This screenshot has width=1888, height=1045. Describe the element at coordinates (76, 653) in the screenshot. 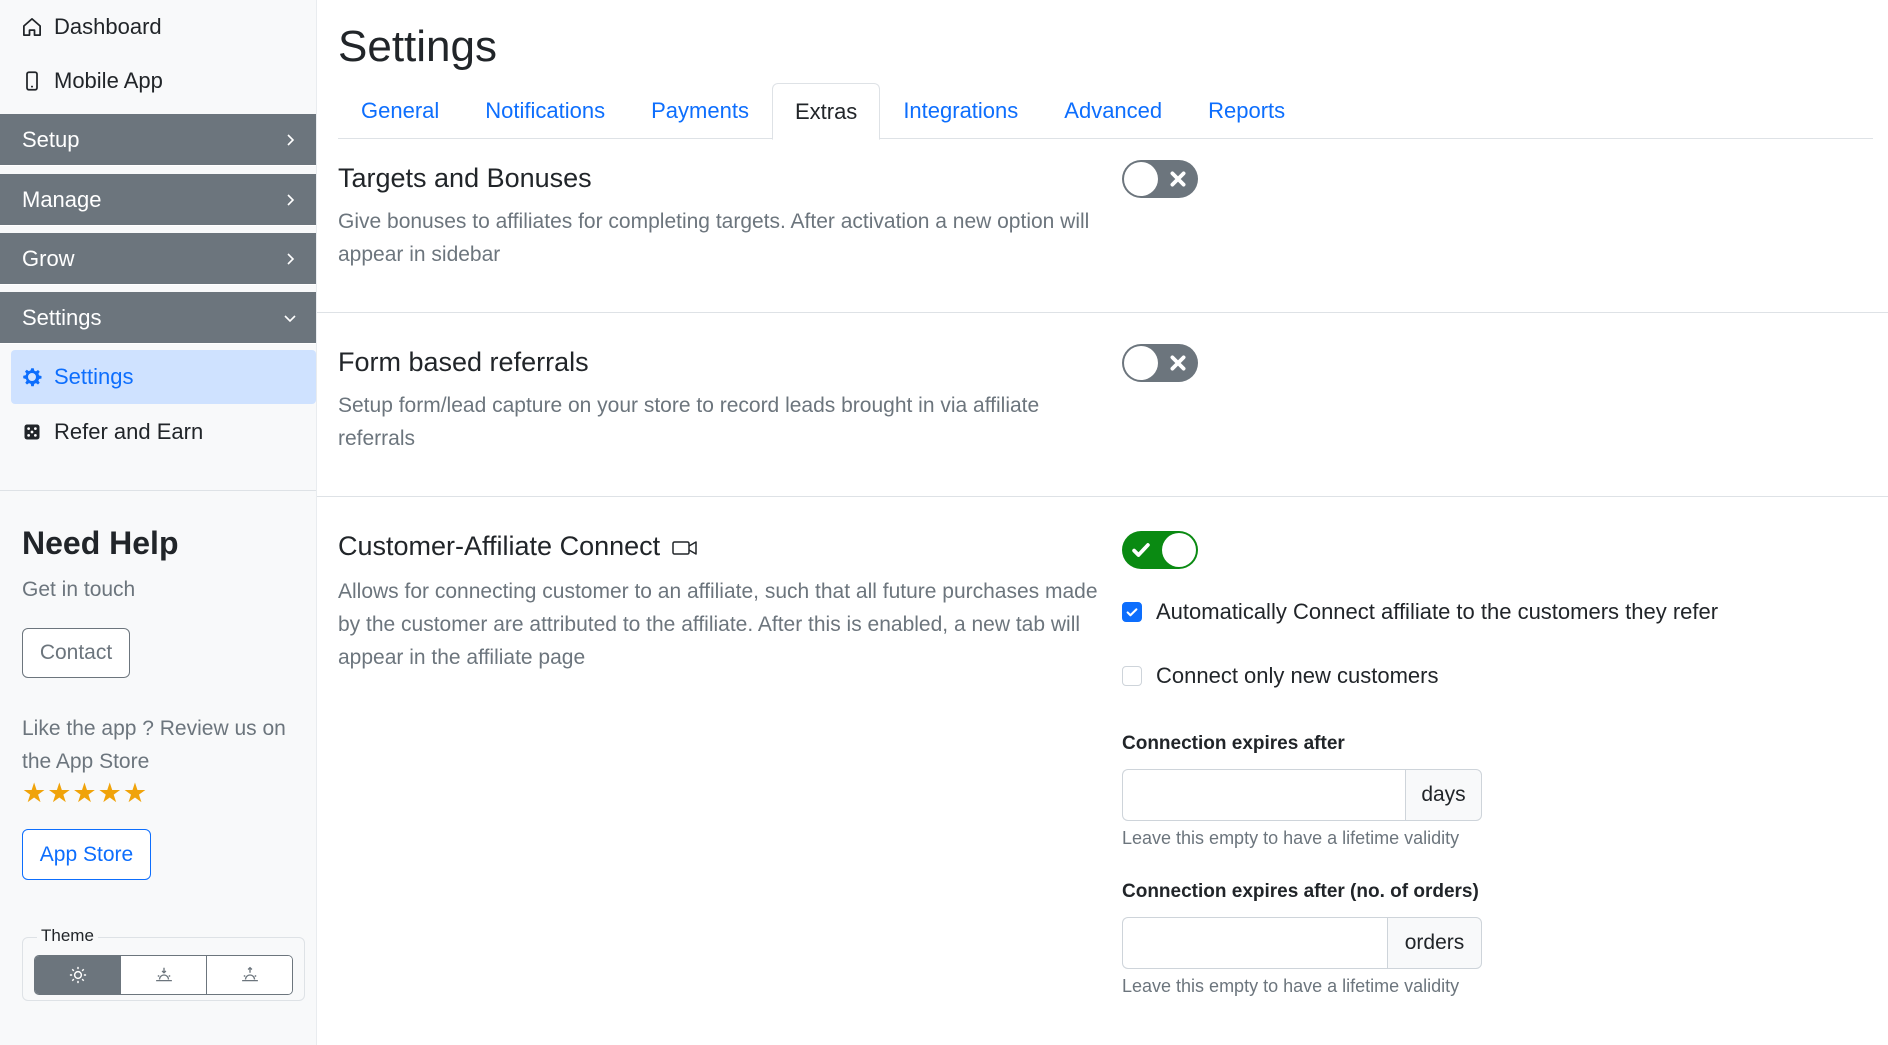

I see `contact-button: Contact` at that location.